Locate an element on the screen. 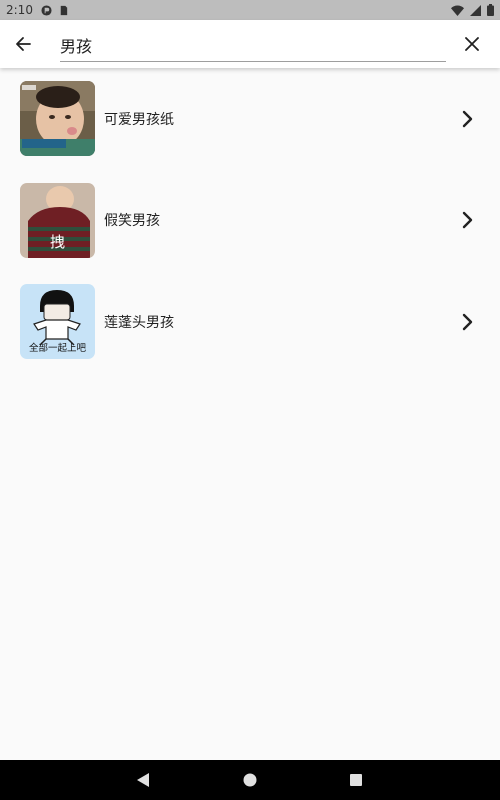  notification-icon is located at coordinates (46, 10).